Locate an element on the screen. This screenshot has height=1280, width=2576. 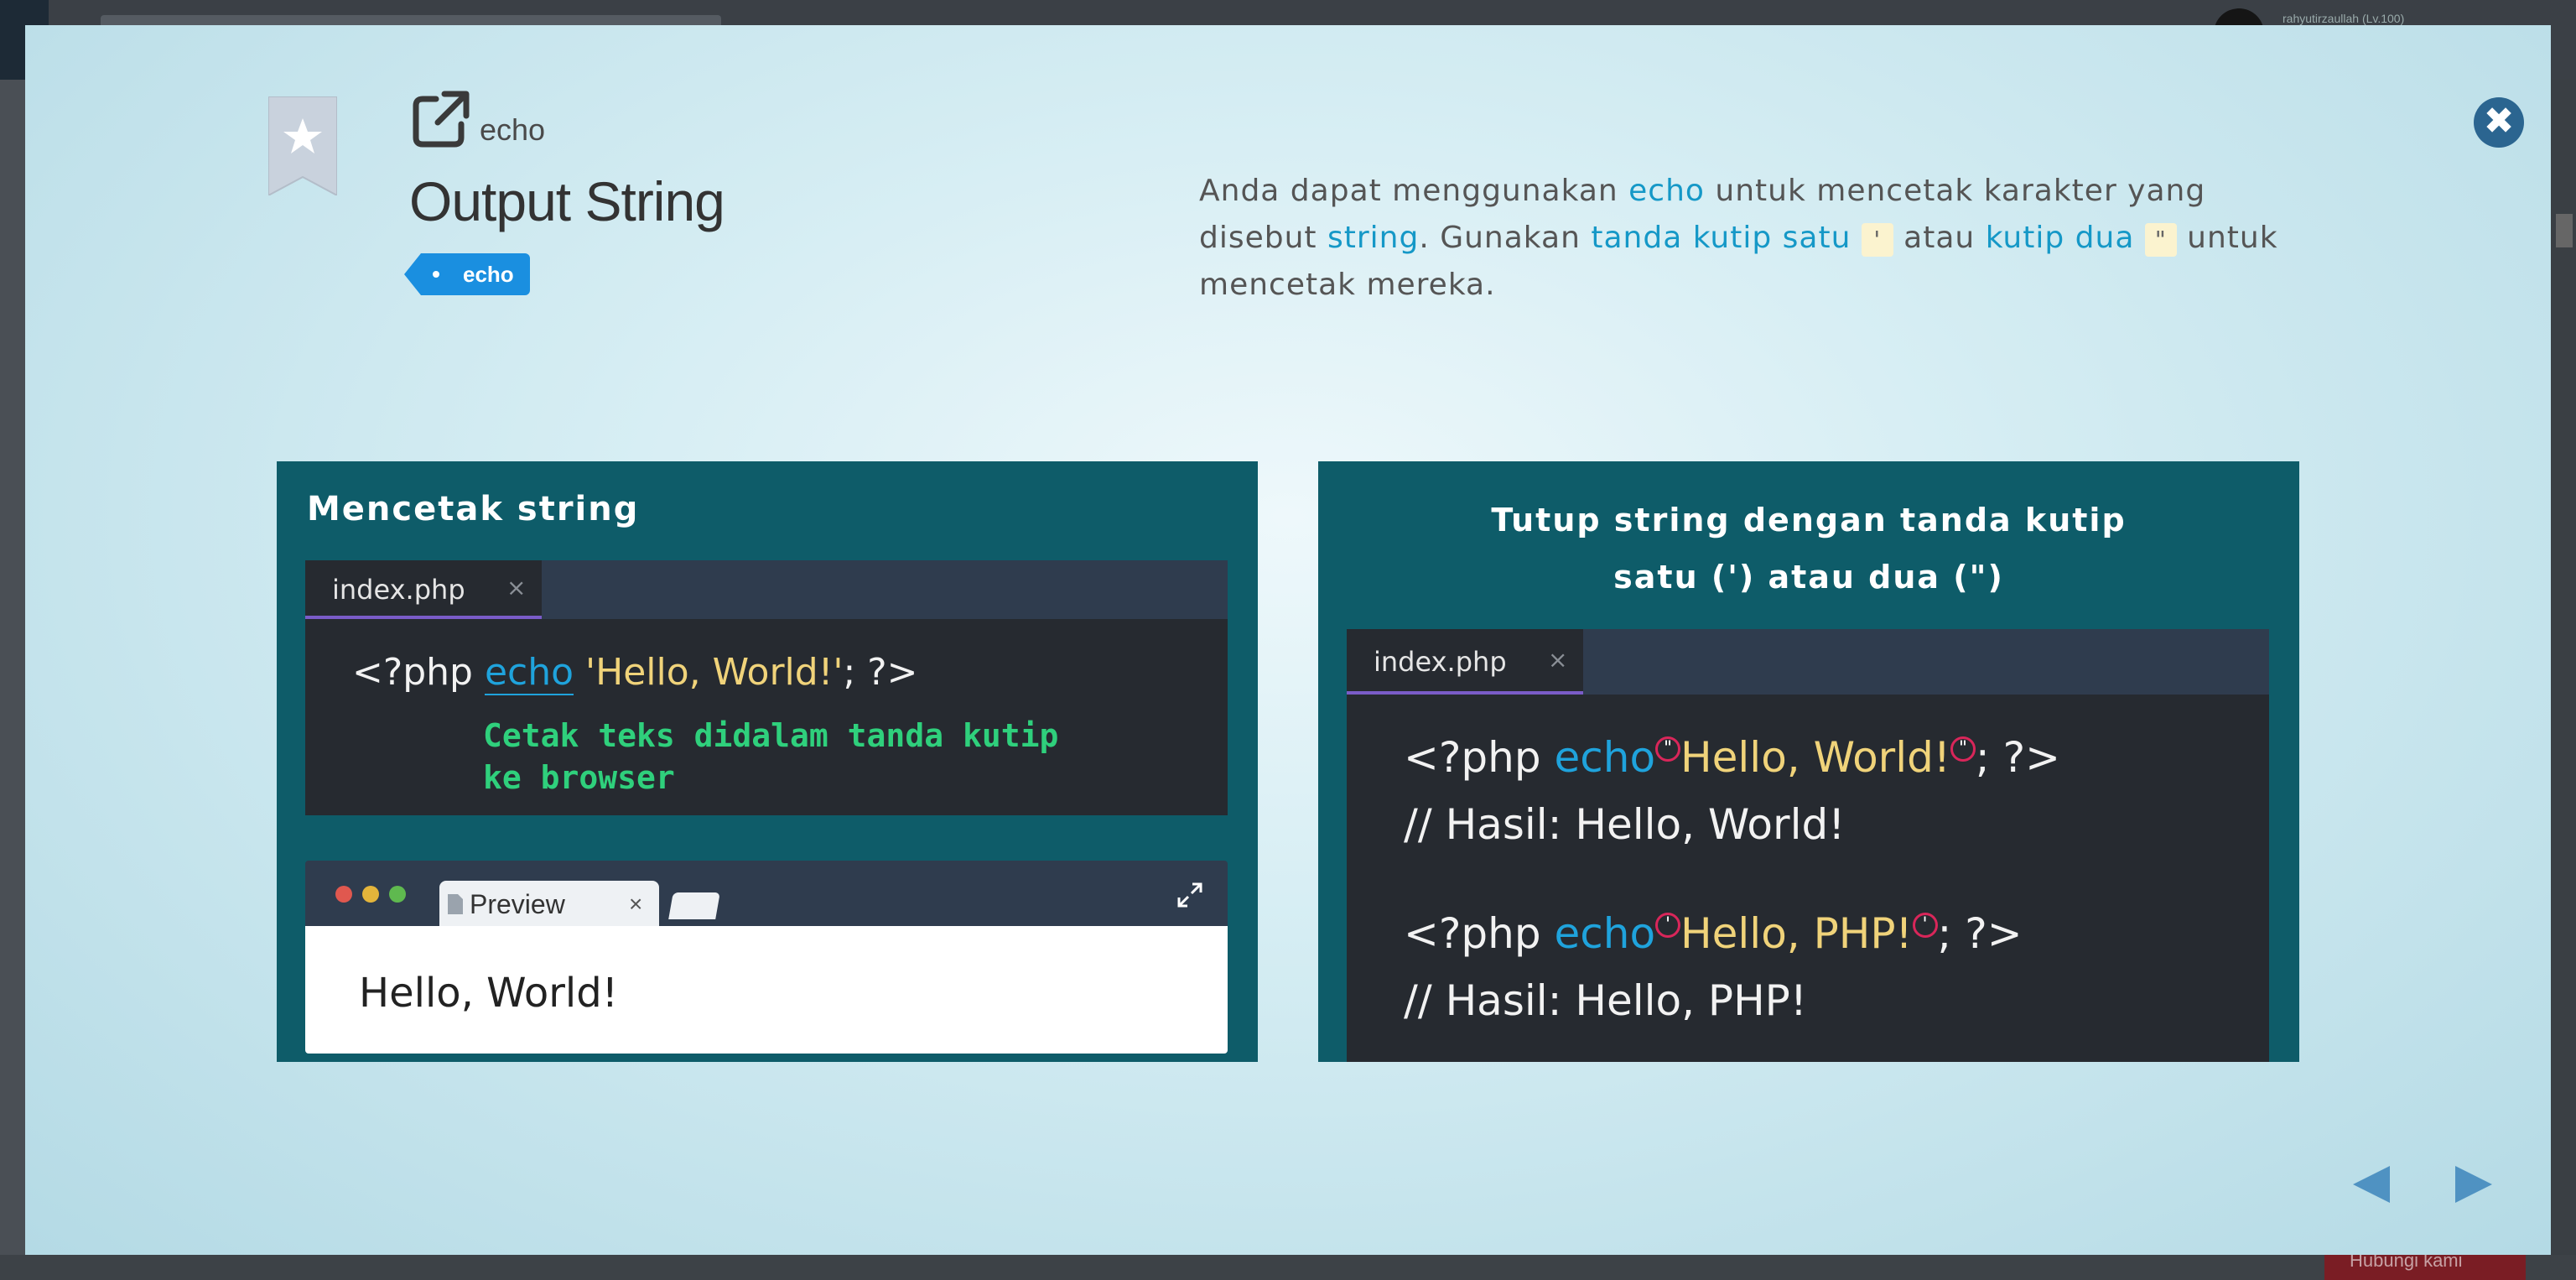
scrollbar-thumb is located at coordinates (2564, 230).